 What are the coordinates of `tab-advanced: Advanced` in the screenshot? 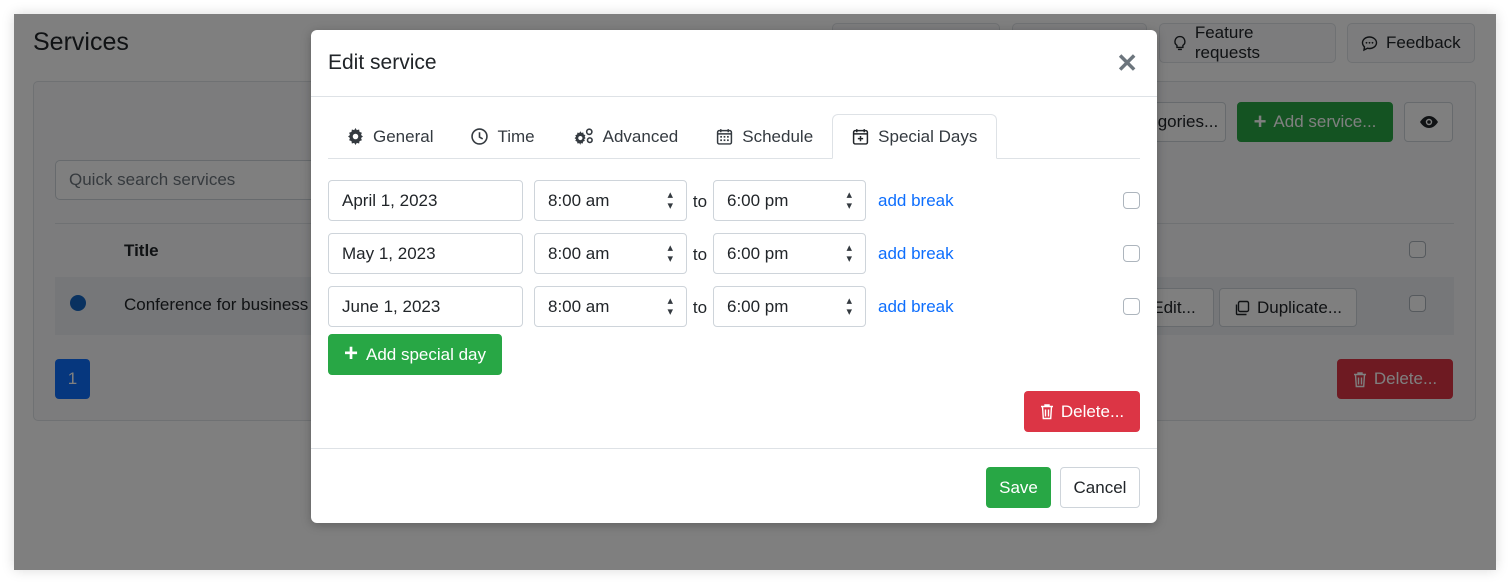 It's located at (626, 136).